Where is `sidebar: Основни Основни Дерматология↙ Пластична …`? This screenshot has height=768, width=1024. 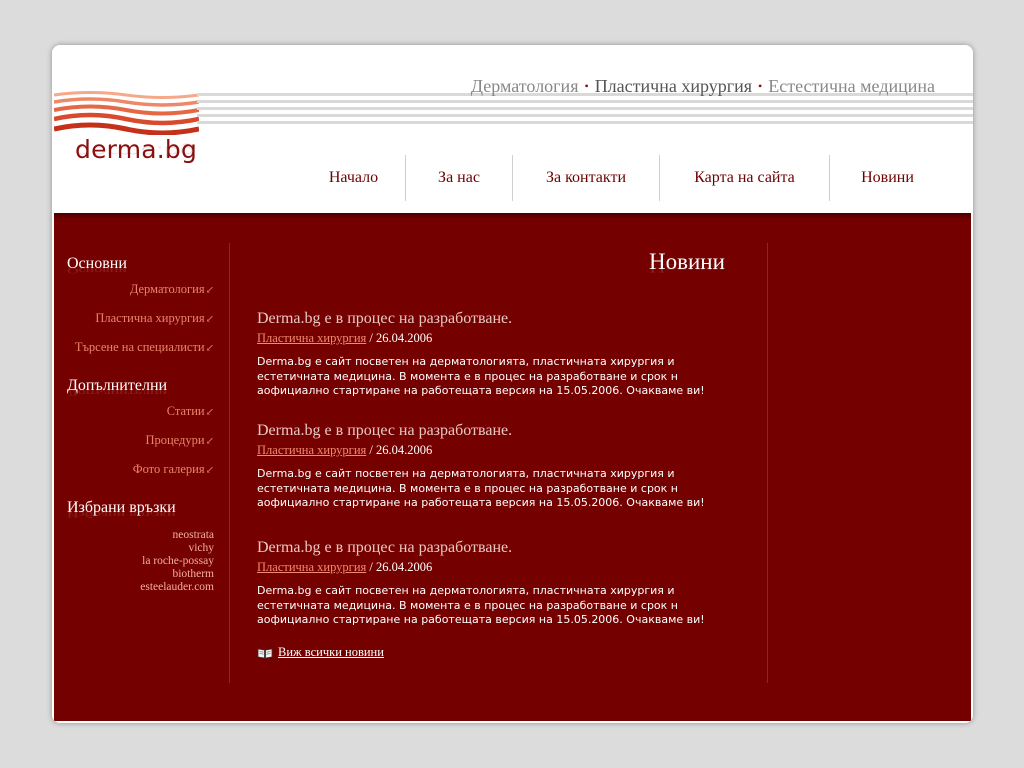 sidebar: Основни Основни Дерматология↙ Пластична … is located at coordinates (140, 424).